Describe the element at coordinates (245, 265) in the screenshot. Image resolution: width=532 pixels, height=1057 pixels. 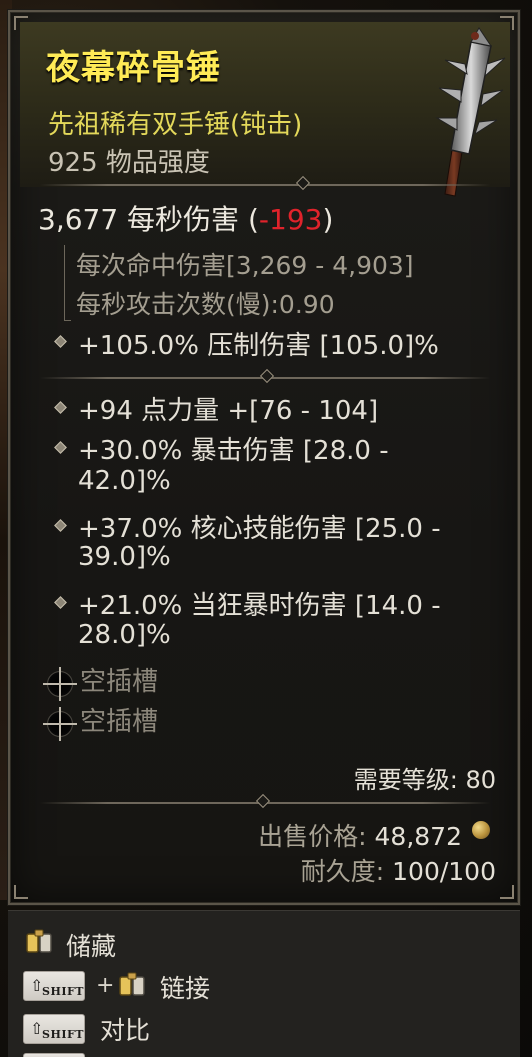
I see `damage-per-hit: 每次命中伤害[3,269 - 4,903]` at that location.